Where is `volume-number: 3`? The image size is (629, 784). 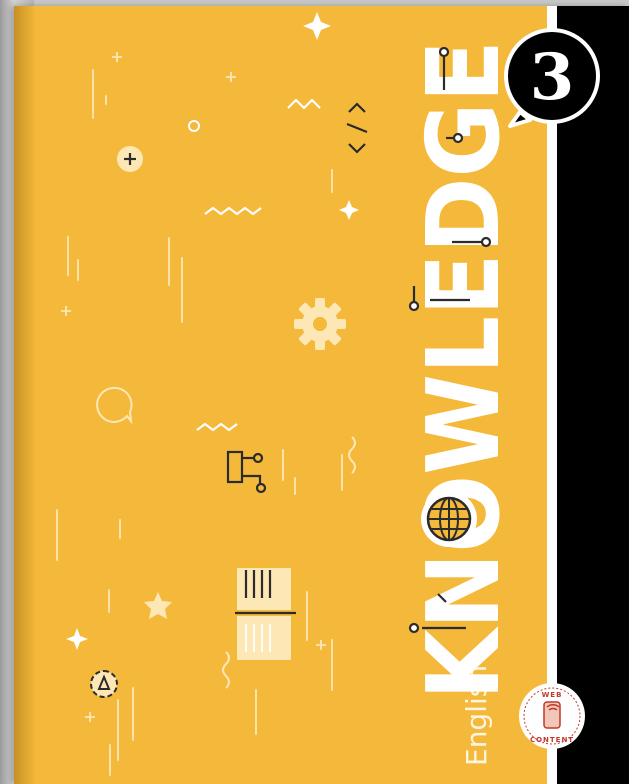
volume-number: 3 is located at coordinates (552, 77).